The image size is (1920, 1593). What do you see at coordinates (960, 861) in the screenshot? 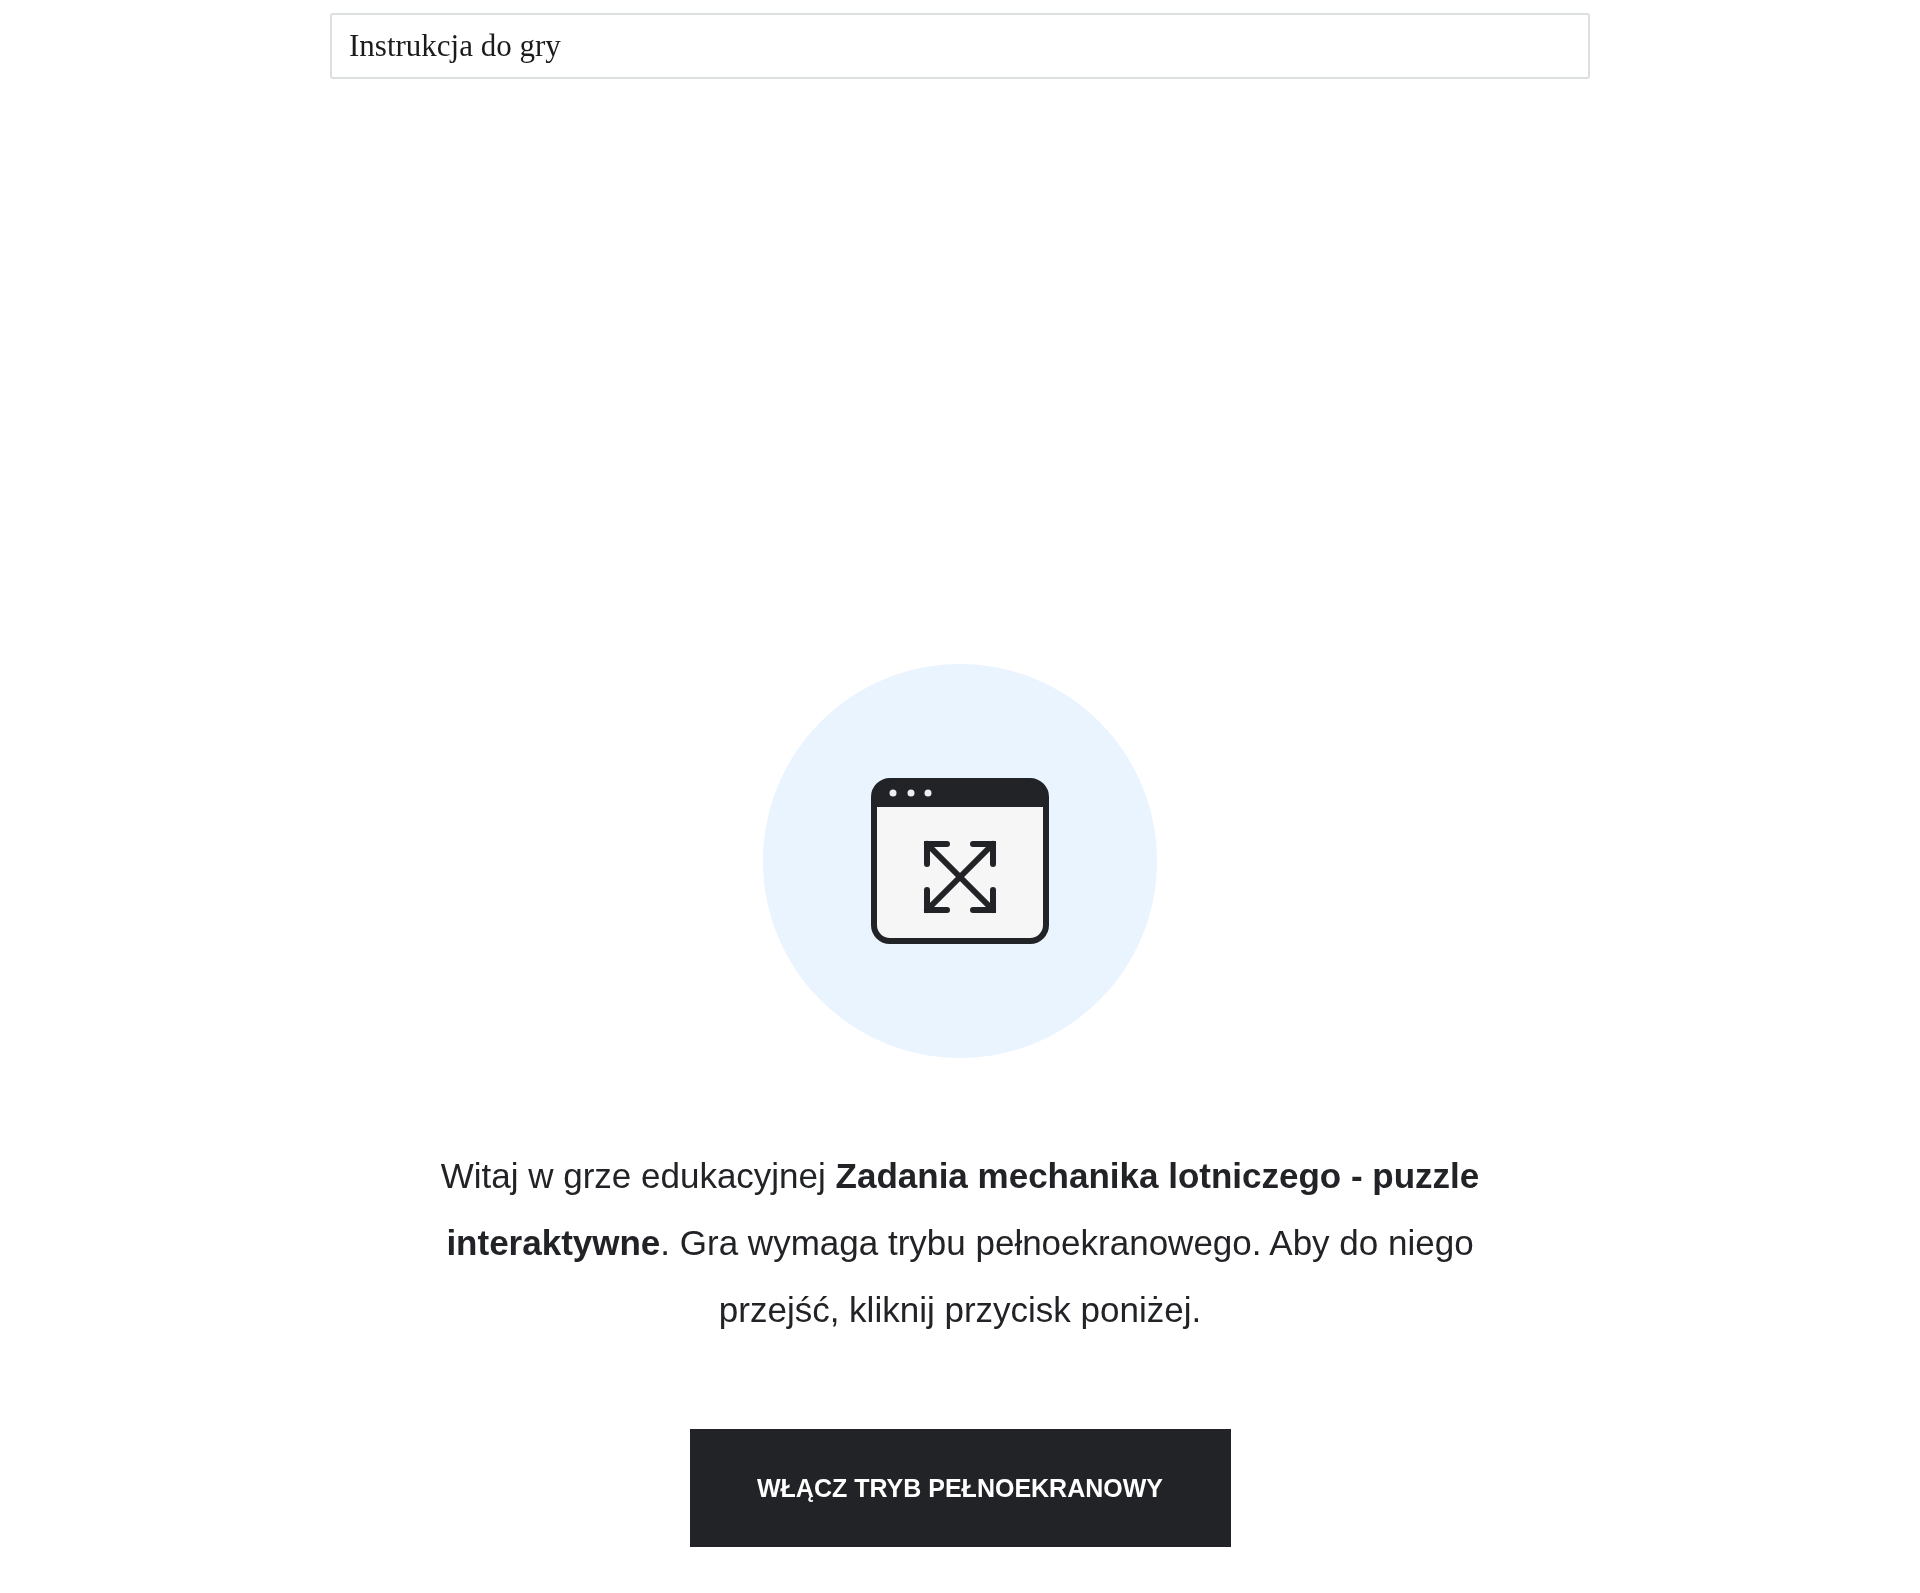
I see `fullscreen-window-icon` at bounding box center [960, 861].